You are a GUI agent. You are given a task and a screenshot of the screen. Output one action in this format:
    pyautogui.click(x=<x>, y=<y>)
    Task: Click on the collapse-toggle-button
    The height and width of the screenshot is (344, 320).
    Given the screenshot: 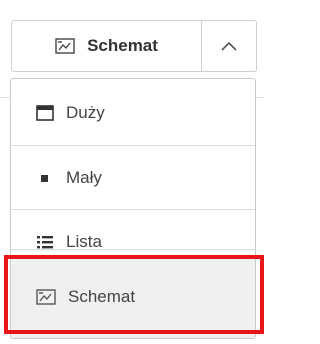 What is the action you would take?
    pyautogui.click(x=229, y=46)
    